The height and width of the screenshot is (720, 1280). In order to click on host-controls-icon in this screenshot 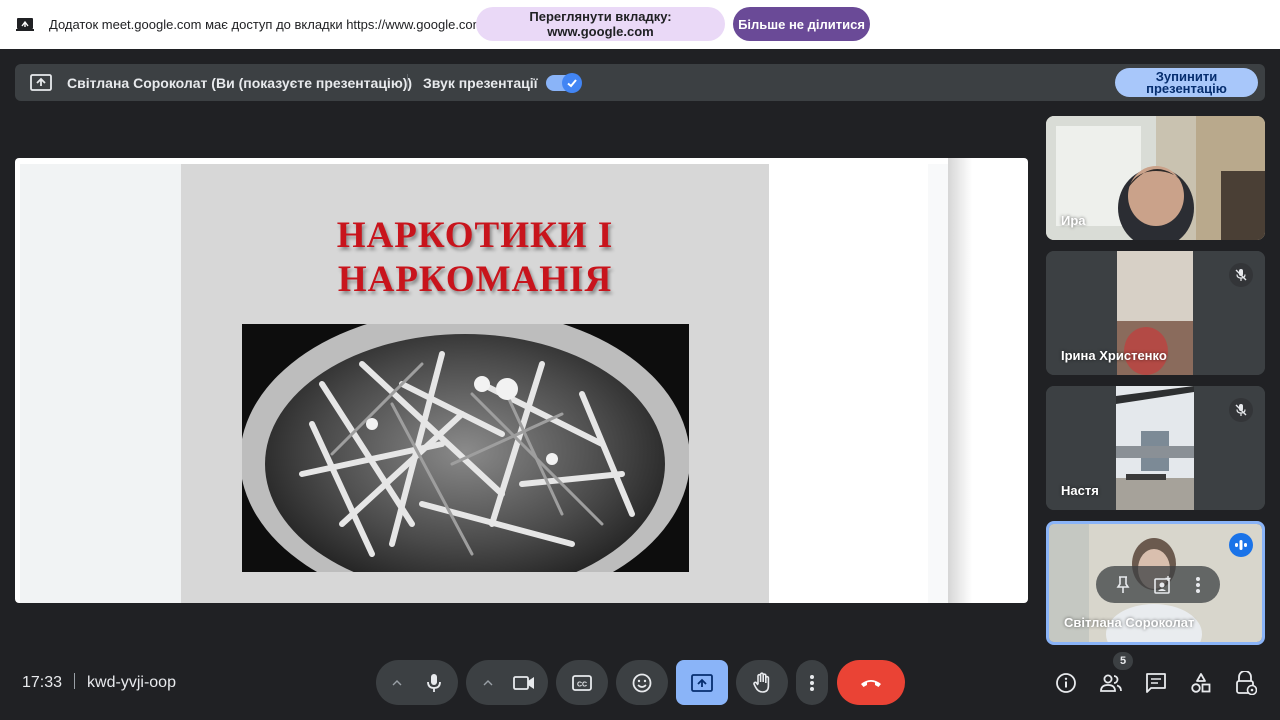, I will do `click(1246, 683)`.